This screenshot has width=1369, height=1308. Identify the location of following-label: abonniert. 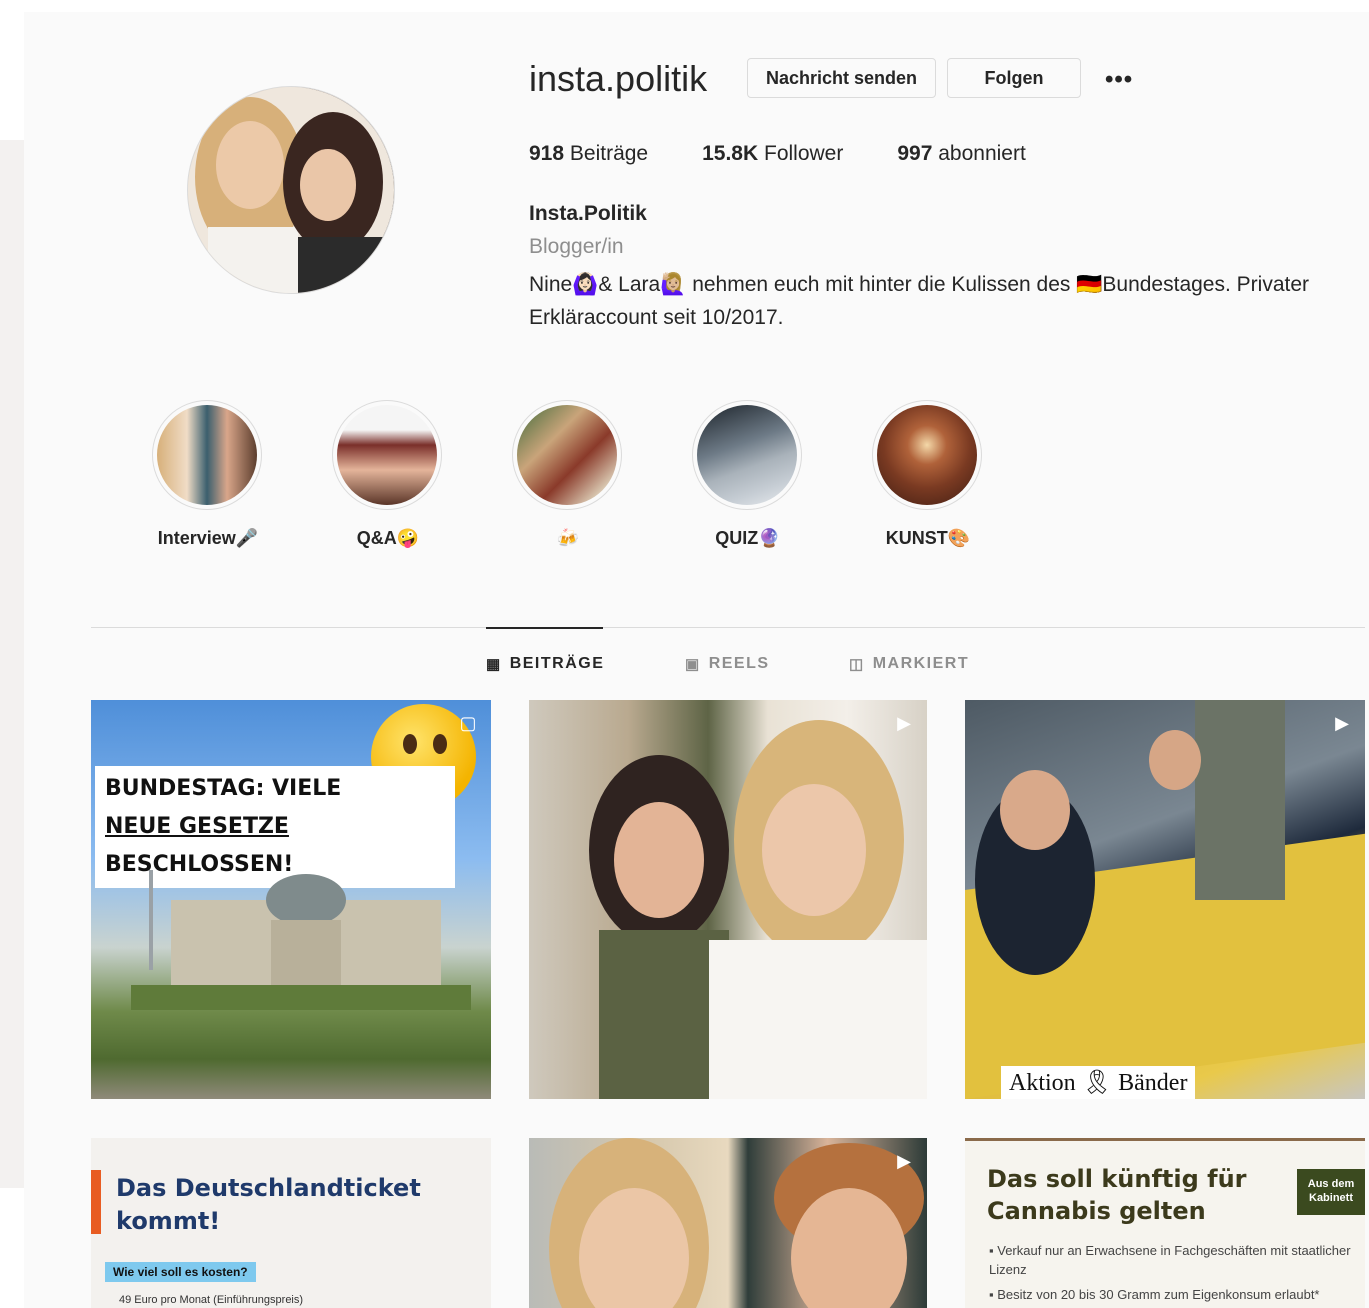
(982, 153).